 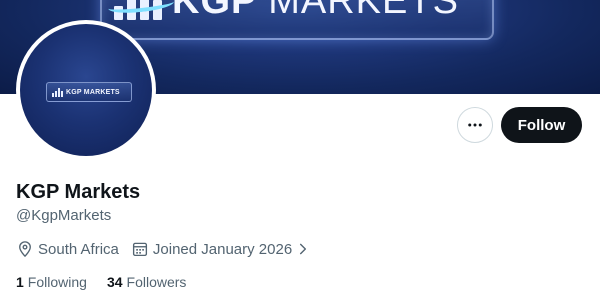 What do you see at coordinates (78, 192) in the screenshot?
I see `profile-display-name: KGP Markets` at bounding box center [78, 192].